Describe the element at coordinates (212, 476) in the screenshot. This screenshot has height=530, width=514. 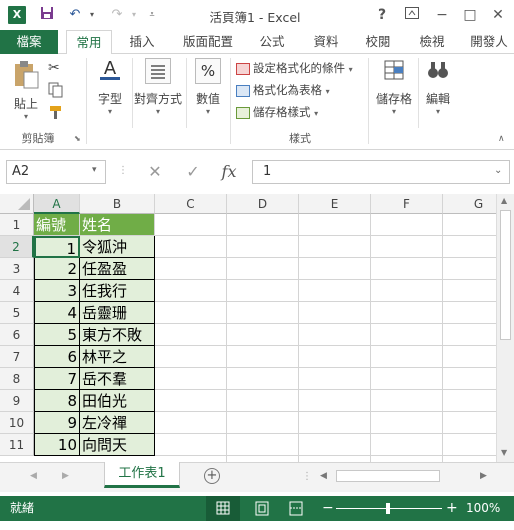
I see `add-sheet-button: +` at that location.